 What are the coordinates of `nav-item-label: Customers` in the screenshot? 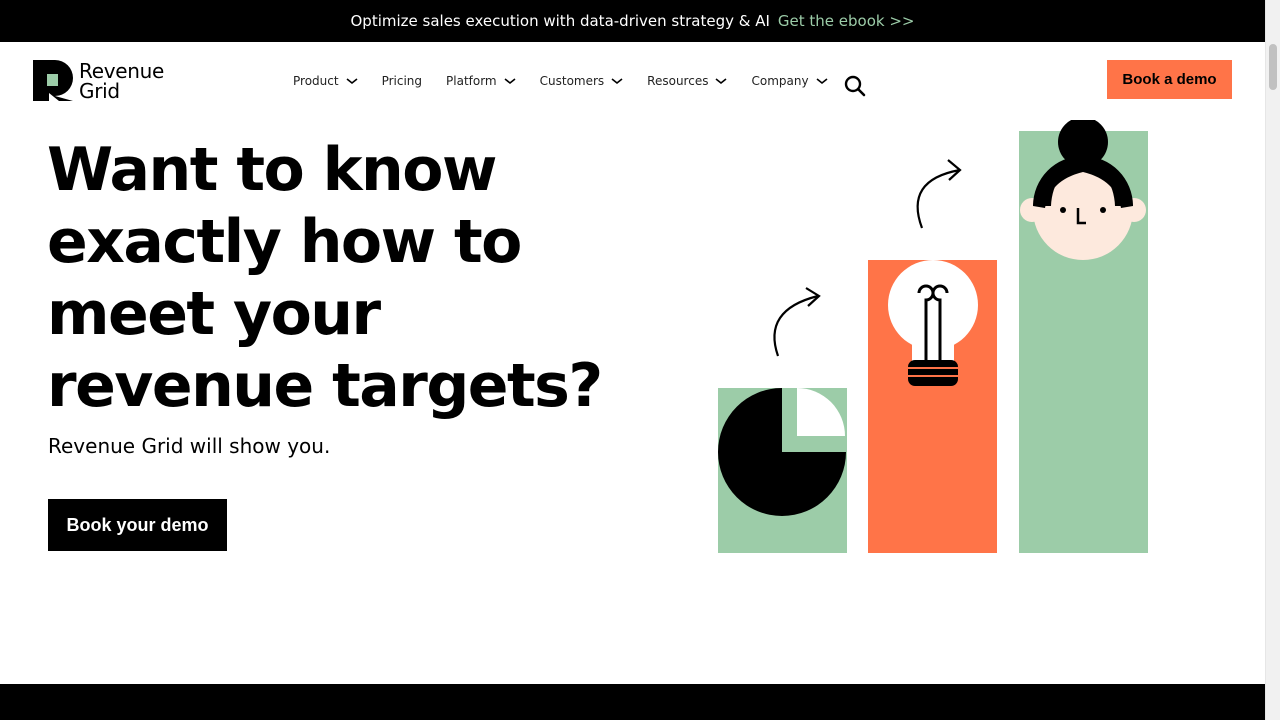 It's located at (572, 81).